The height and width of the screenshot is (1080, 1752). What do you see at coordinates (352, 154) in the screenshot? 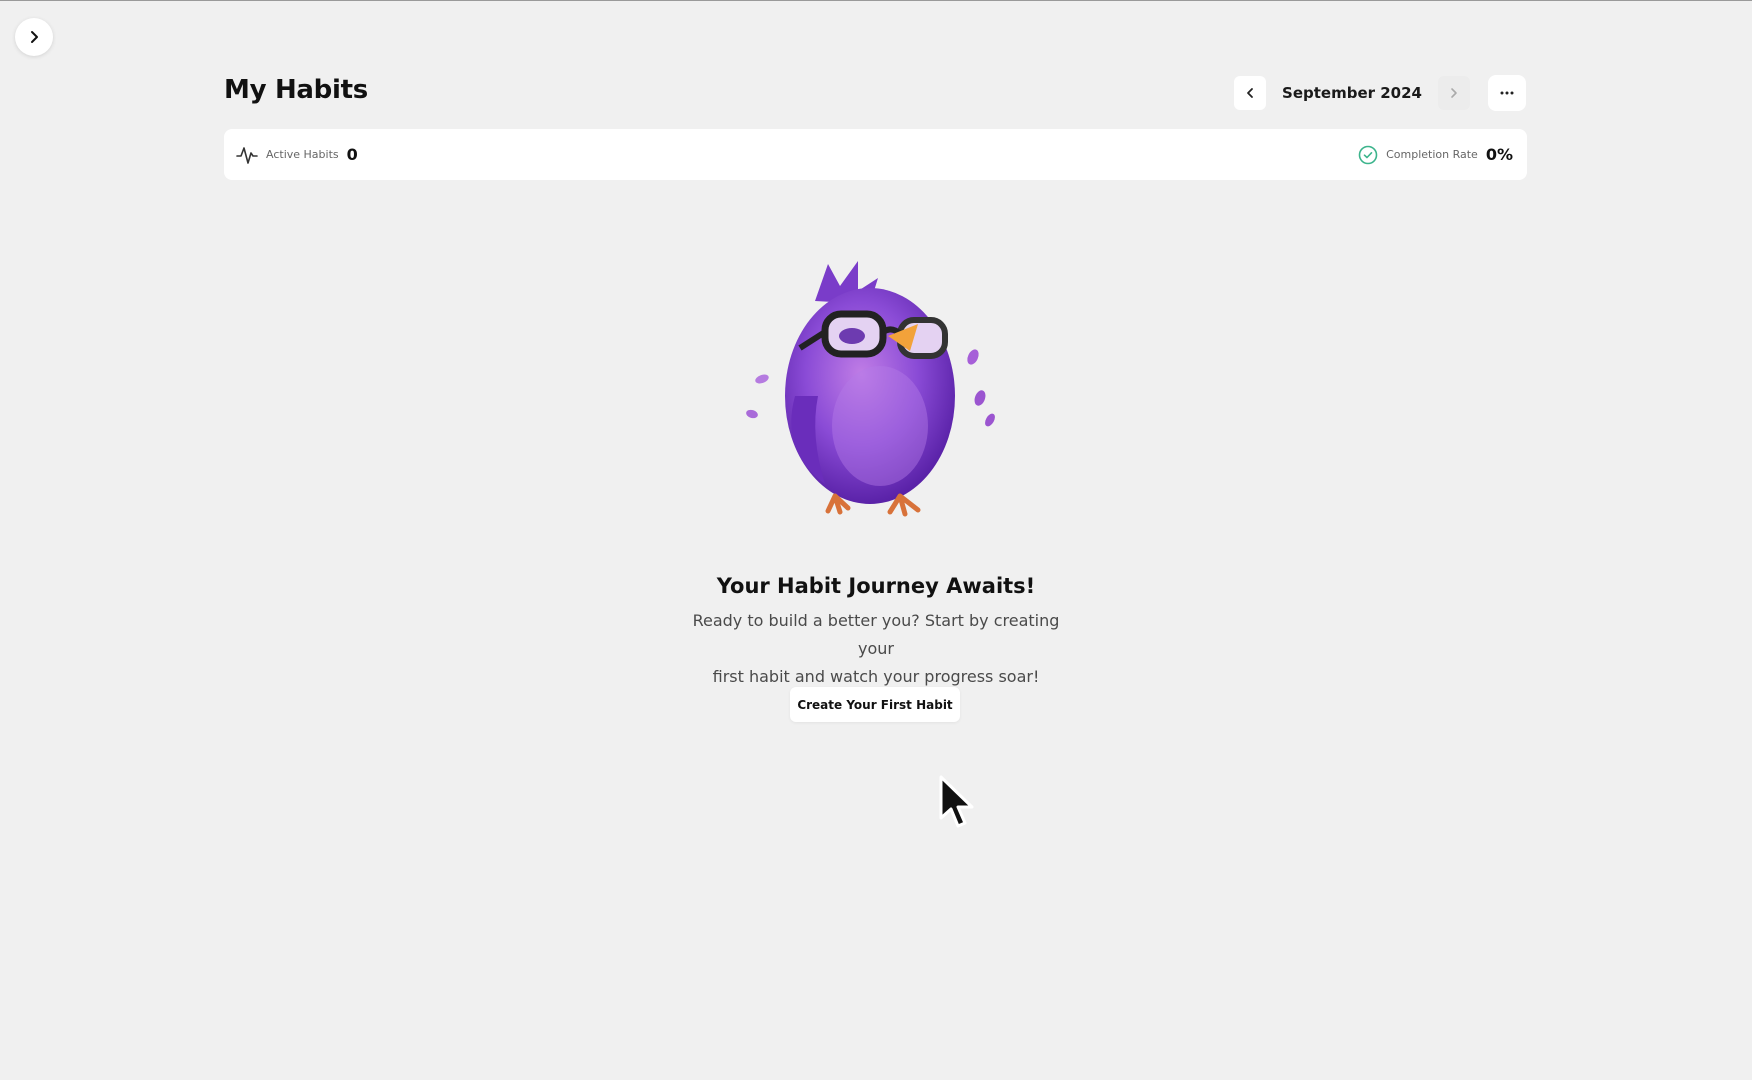
I see `active-habits-value: 0` at bounding box center [352, 154].